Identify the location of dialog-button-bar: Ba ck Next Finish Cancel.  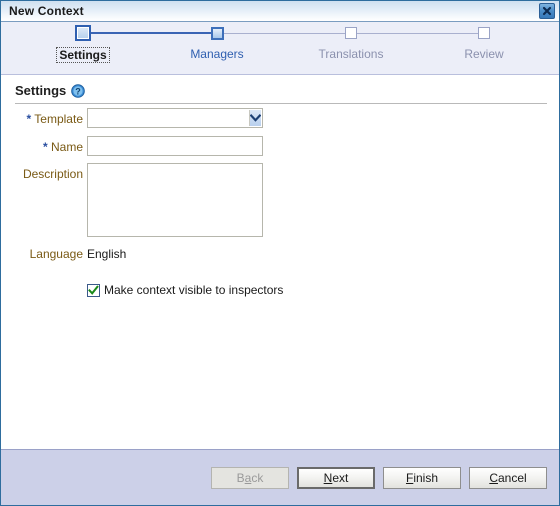
(280, 477).